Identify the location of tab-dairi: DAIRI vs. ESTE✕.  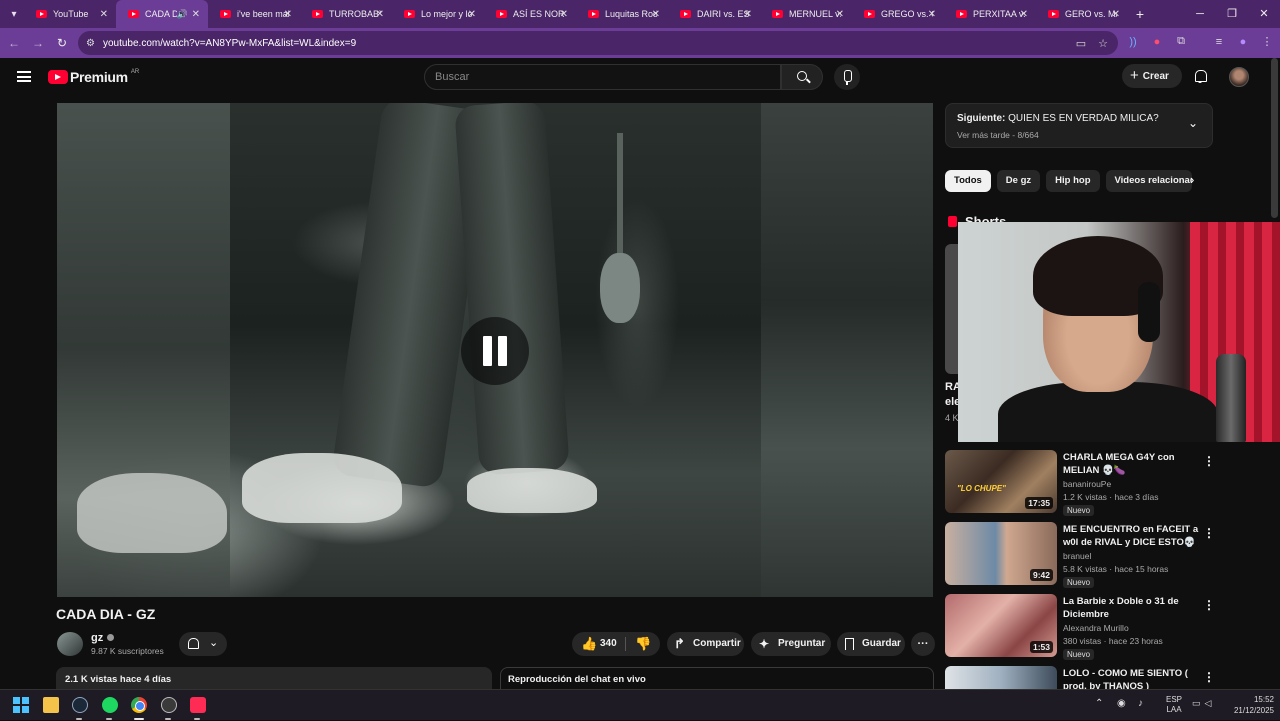
(714, 14).